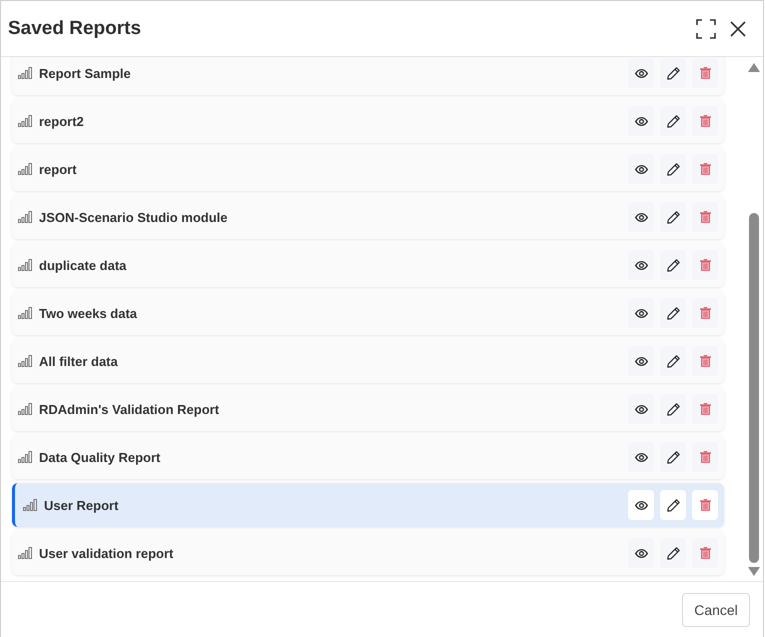 This screenshot has width=765, height=637. I want to click on report-item: report2, so click(368, 121).